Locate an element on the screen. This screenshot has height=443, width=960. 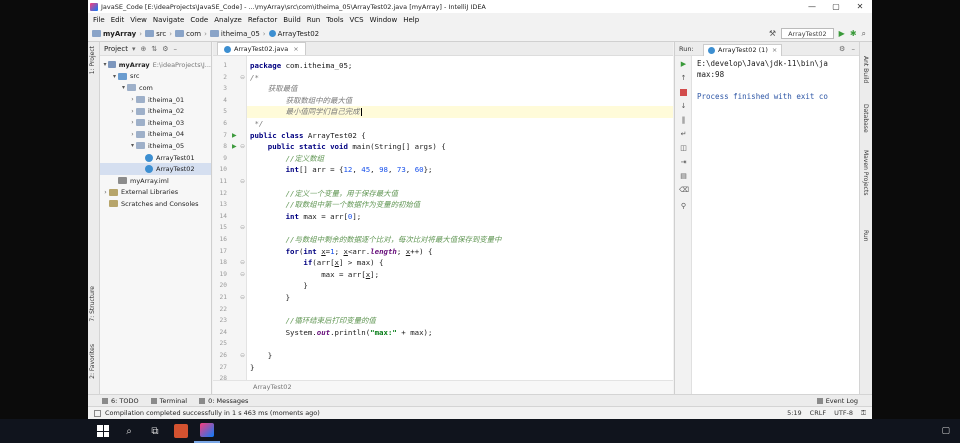
code-line: 获取数组中的最大值 is located at coordinates (301, 101).